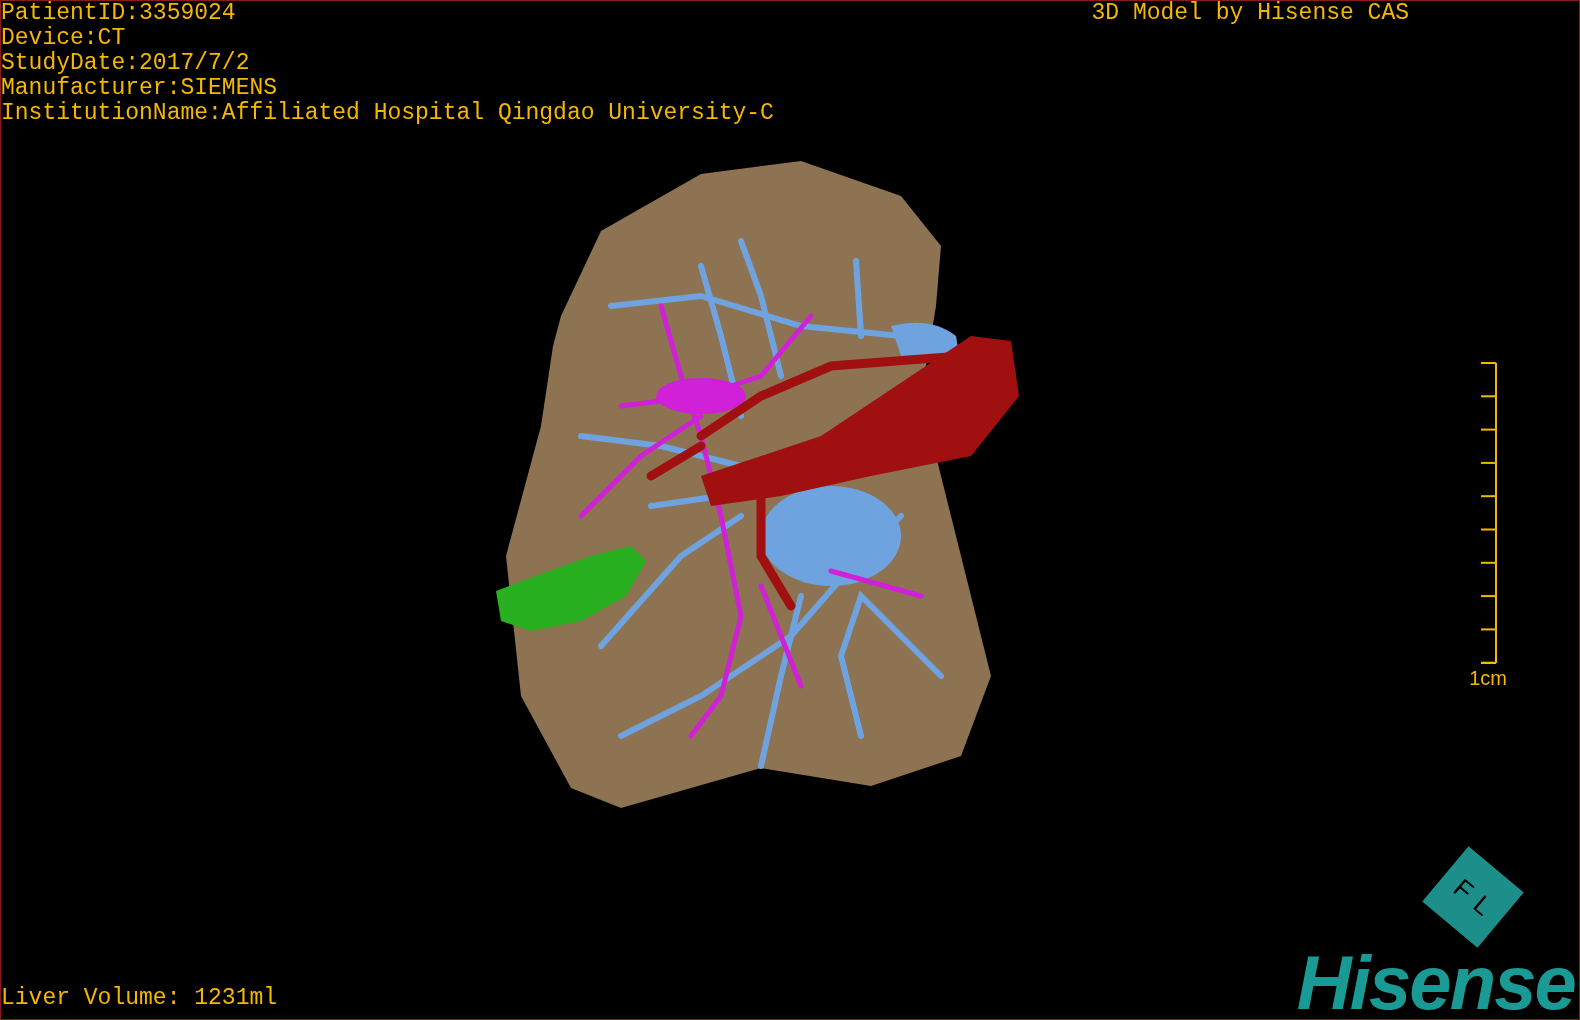 Image resolution: width=1580 pixels, height=1020 pixels. What do you see at coordinates (139, 998) in the screenshot?
I see `liver-volume-text: Liver Volume: 1231ml` at bounding box center [139, 998].